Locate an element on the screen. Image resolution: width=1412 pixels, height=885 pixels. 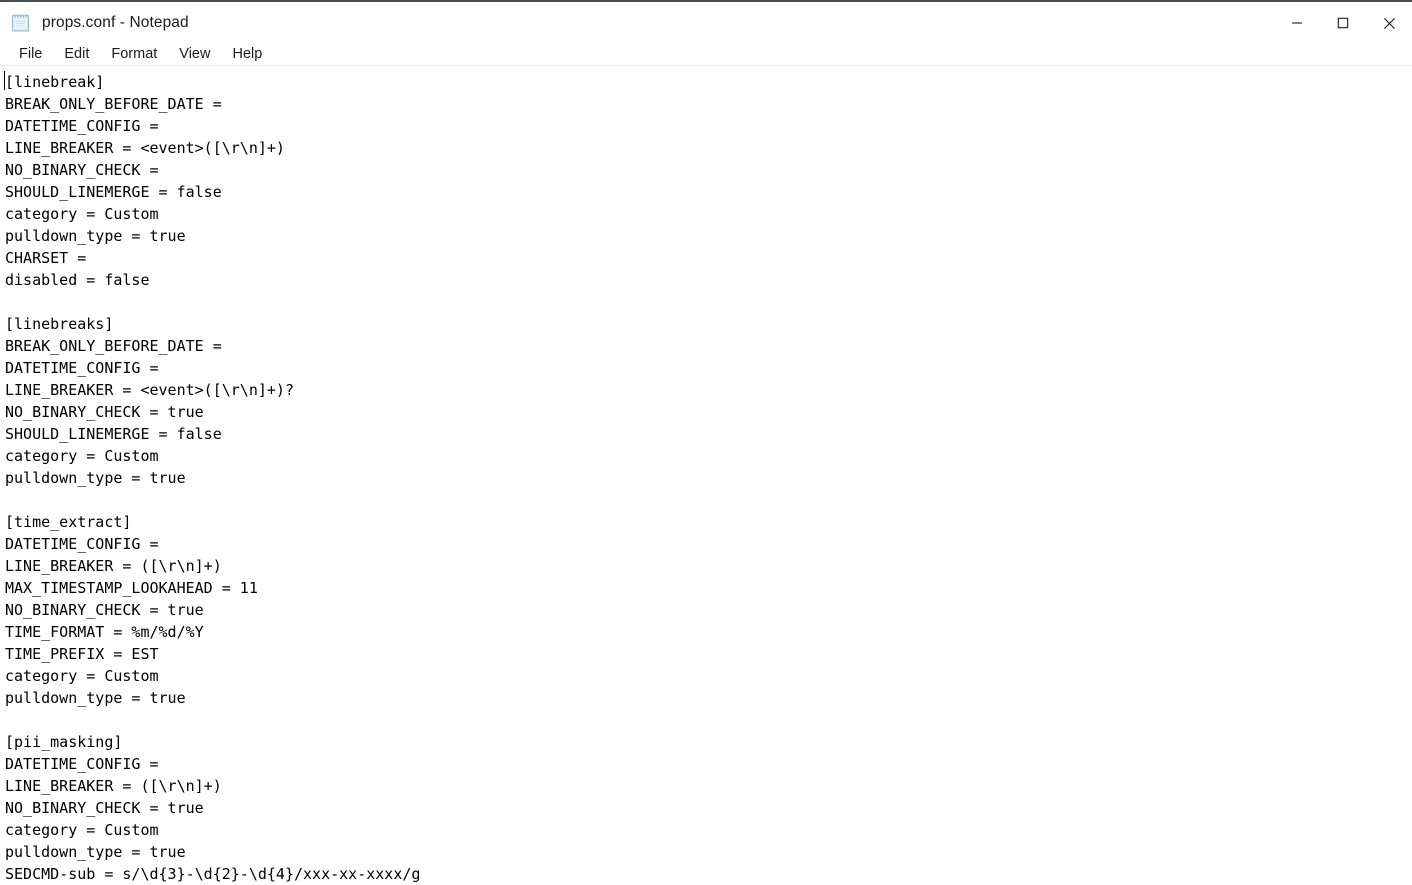
maximize-button is located at coordinates (1343, 23).